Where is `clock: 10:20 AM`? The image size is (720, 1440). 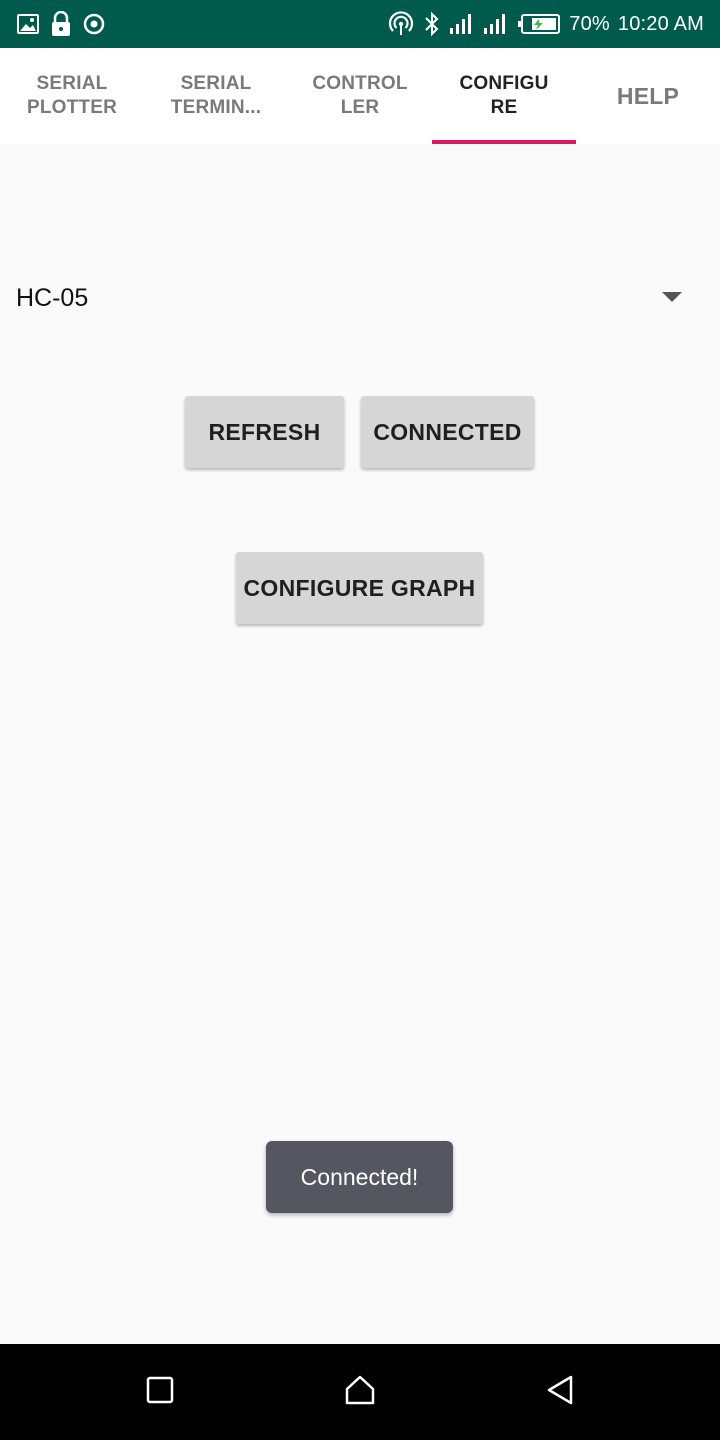
clock: 10:20 AM is located at coordinates (660, 23).